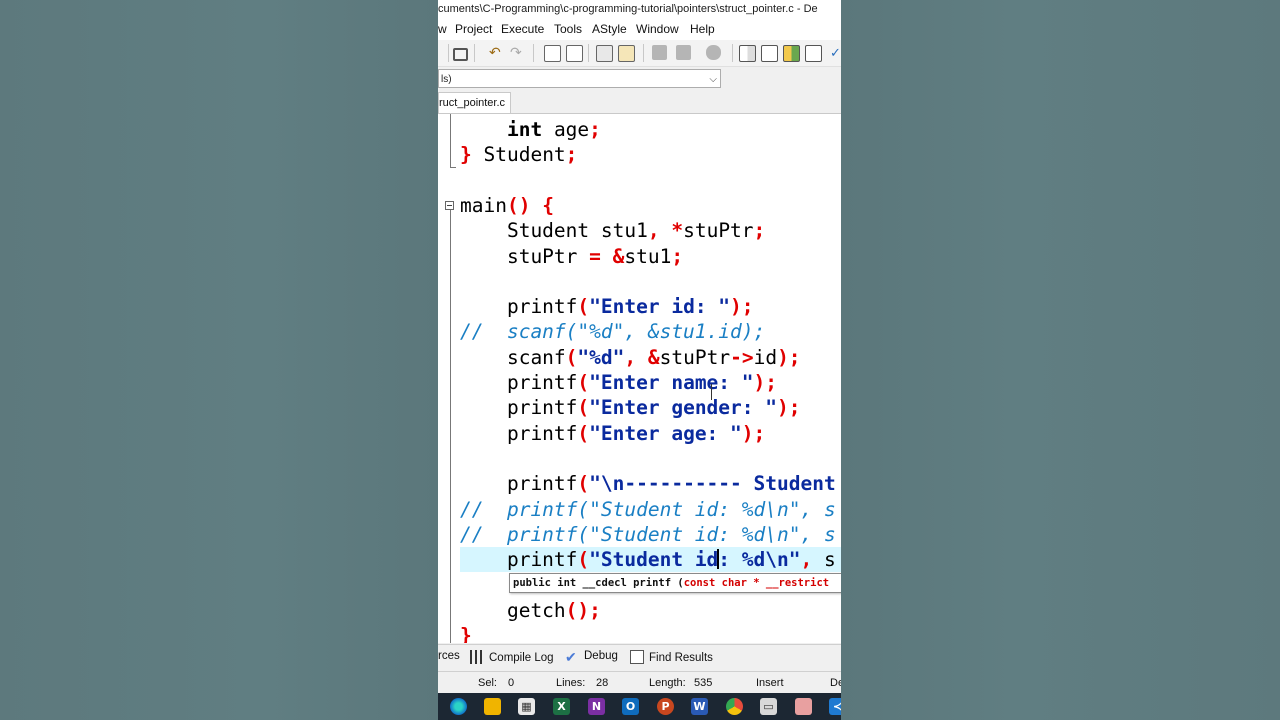  I want to click on code-line: int age;, so click(530, 129).